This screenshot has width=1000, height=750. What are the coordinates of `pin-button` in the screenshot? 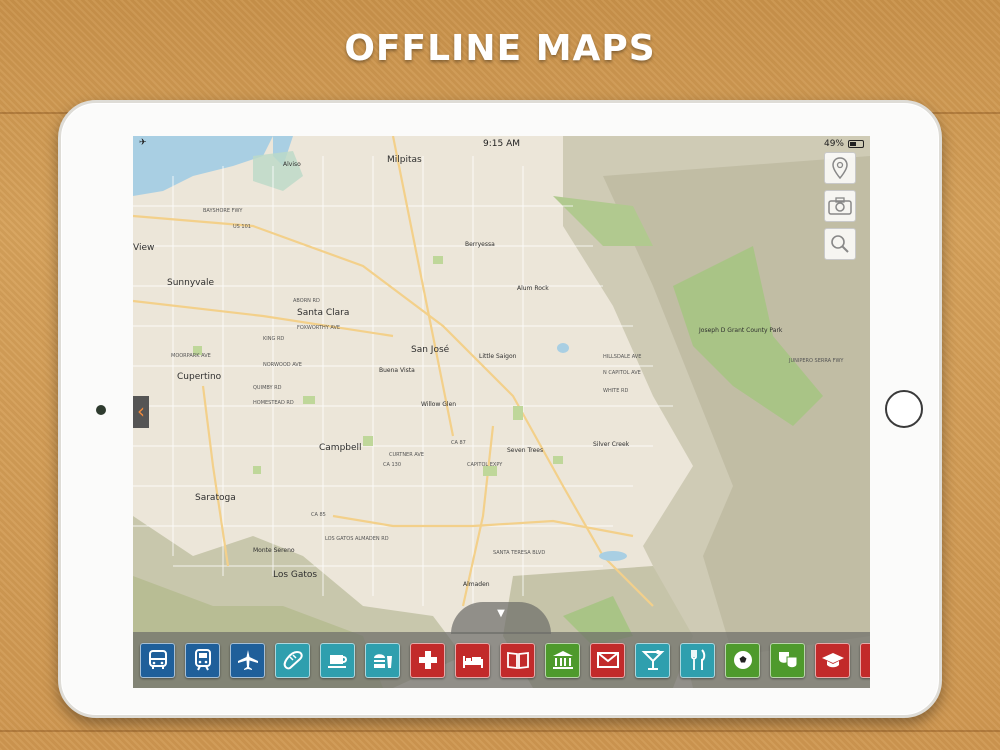 It's located at (840, 168).